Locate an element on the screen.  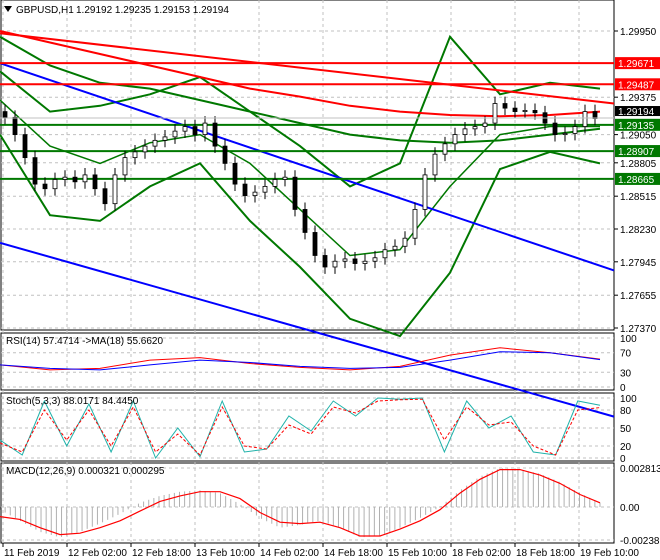
level-label: 1.28665 is located at coordinates (636, 180).